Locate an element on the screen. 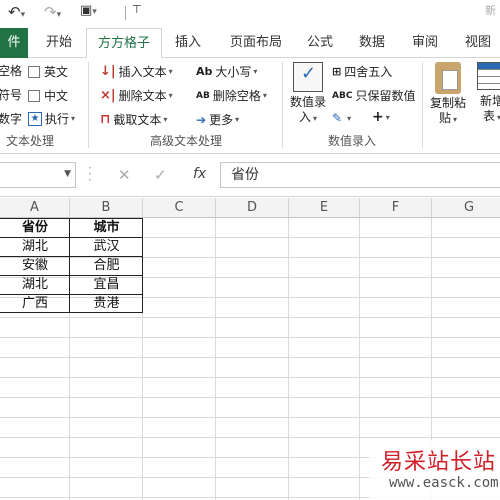 This screenshot has height=500, width=500. number-label: 数字 is located at coordinates (11, 119).